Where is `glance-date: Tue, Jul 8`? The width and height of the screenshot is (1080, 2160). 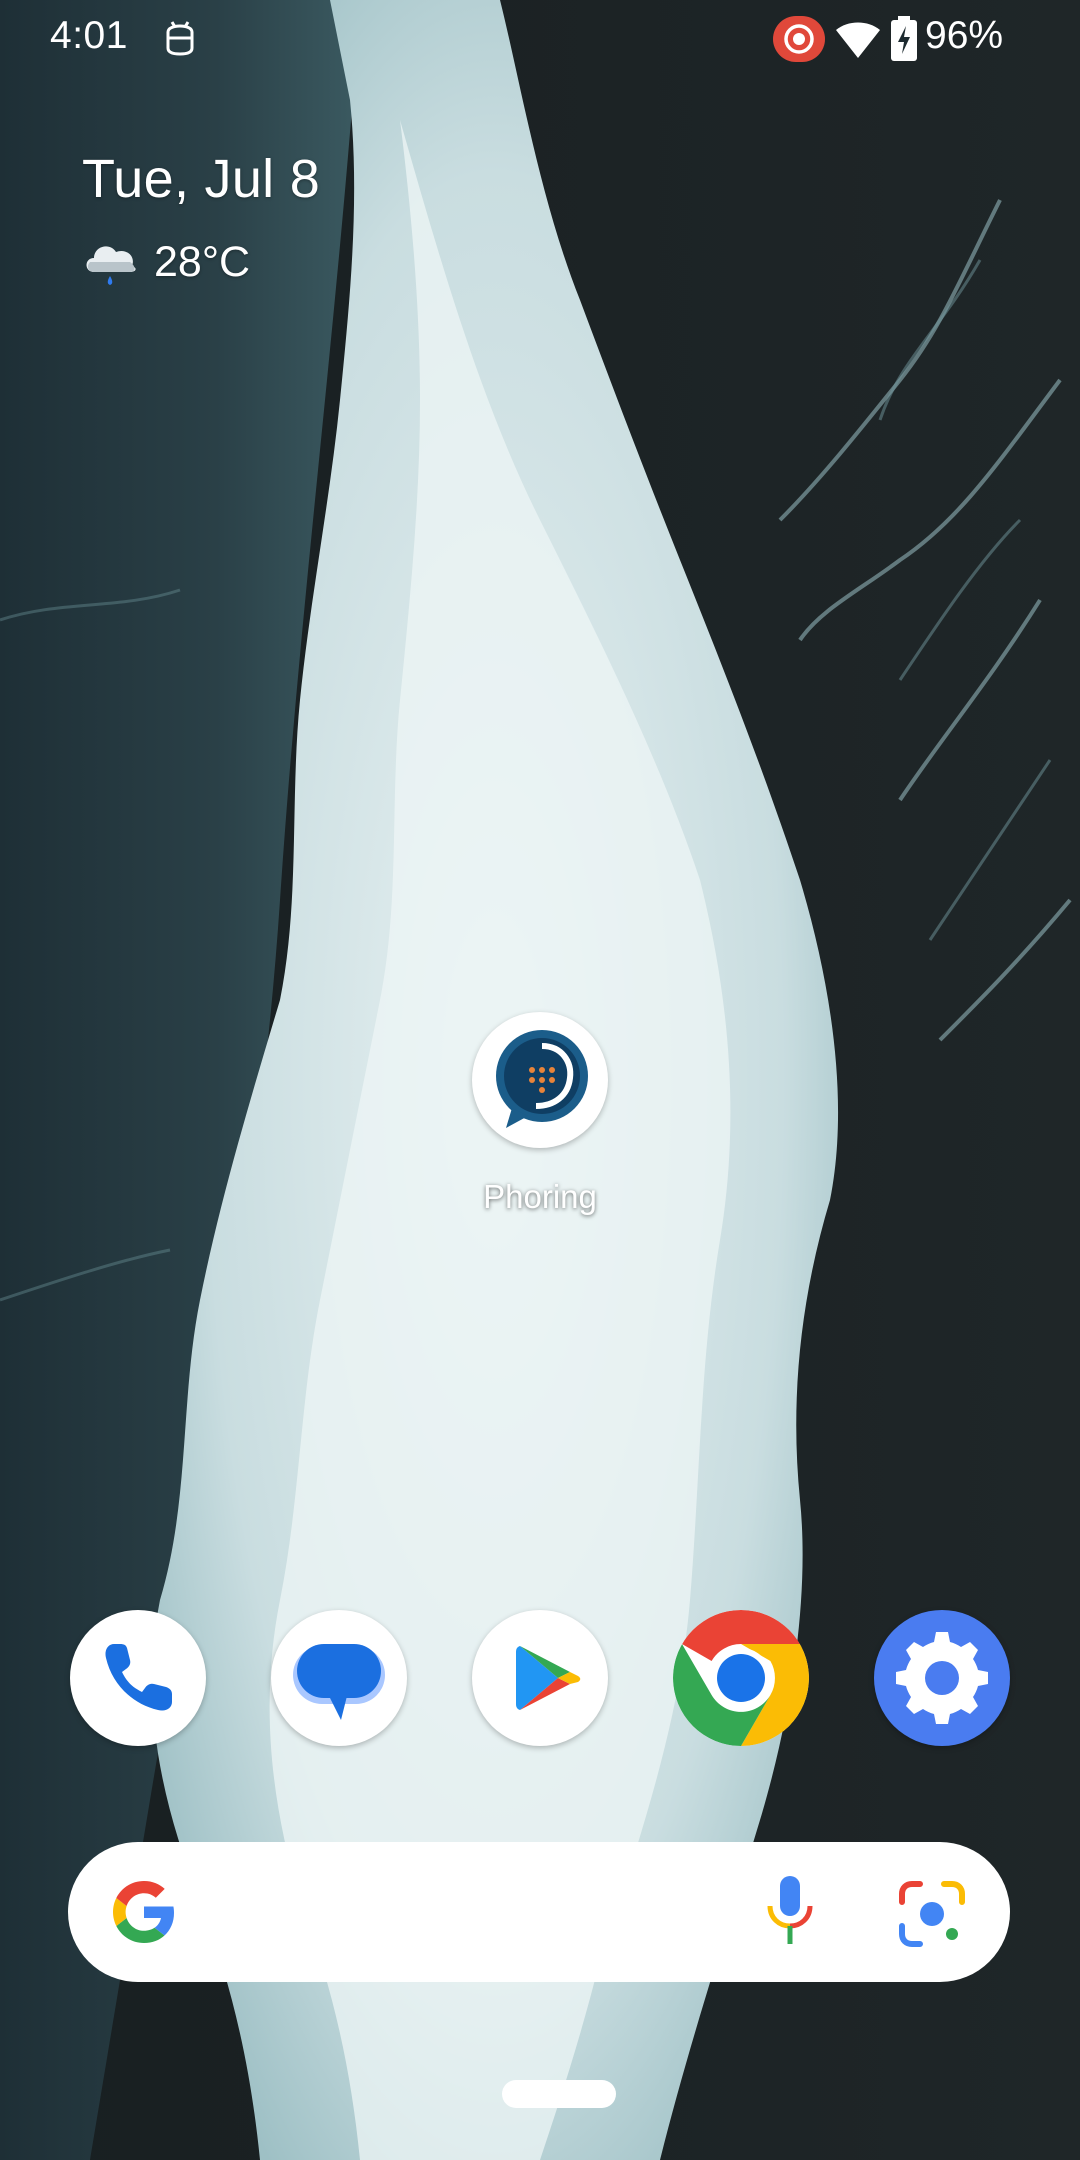 glance-date: Tue, Jul 8 is located at coordinates (201, 179).